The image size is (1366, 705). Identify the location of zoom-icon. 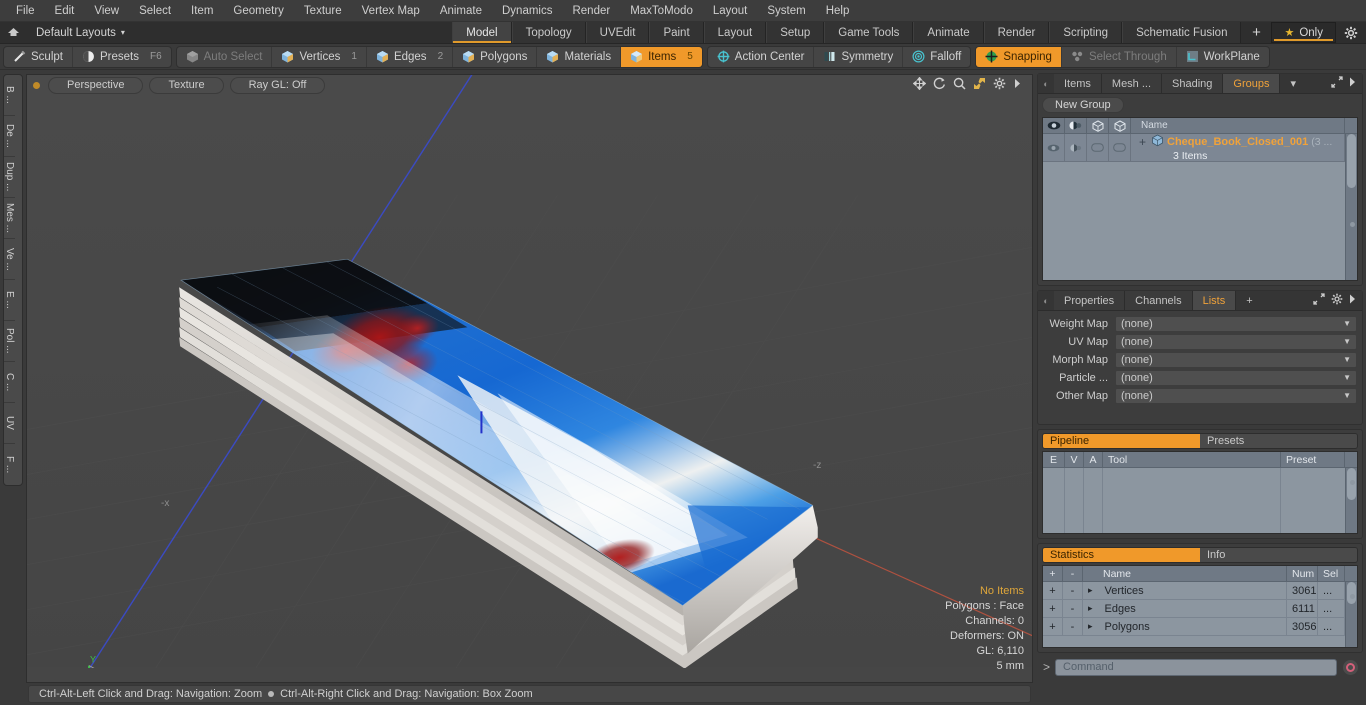
(959, 85).